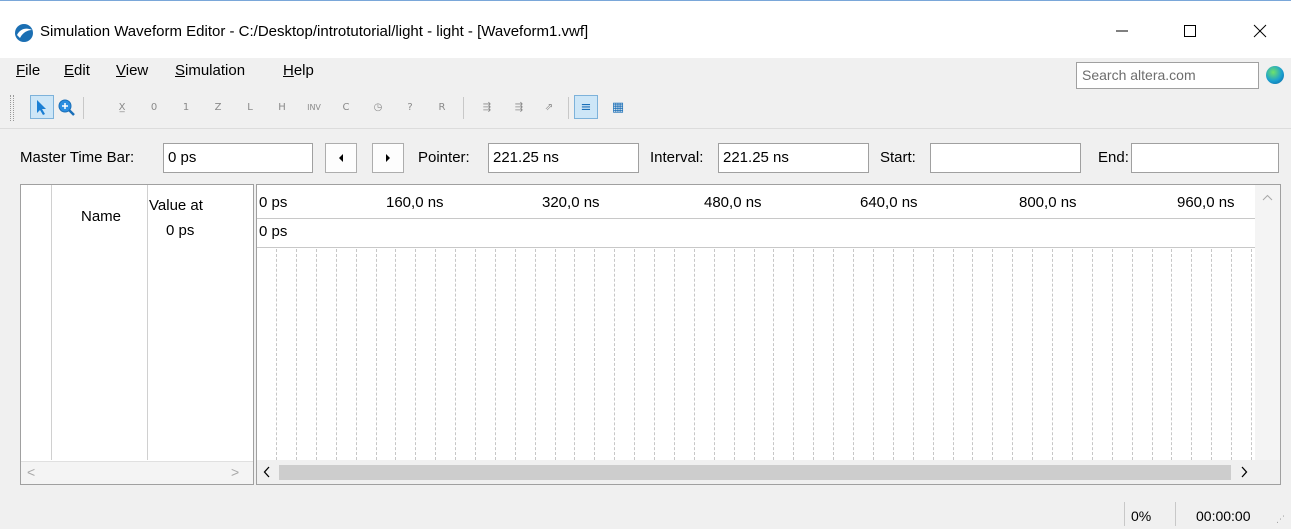  I want to click on waveform-hscroll-thumb, so click(755, 472).